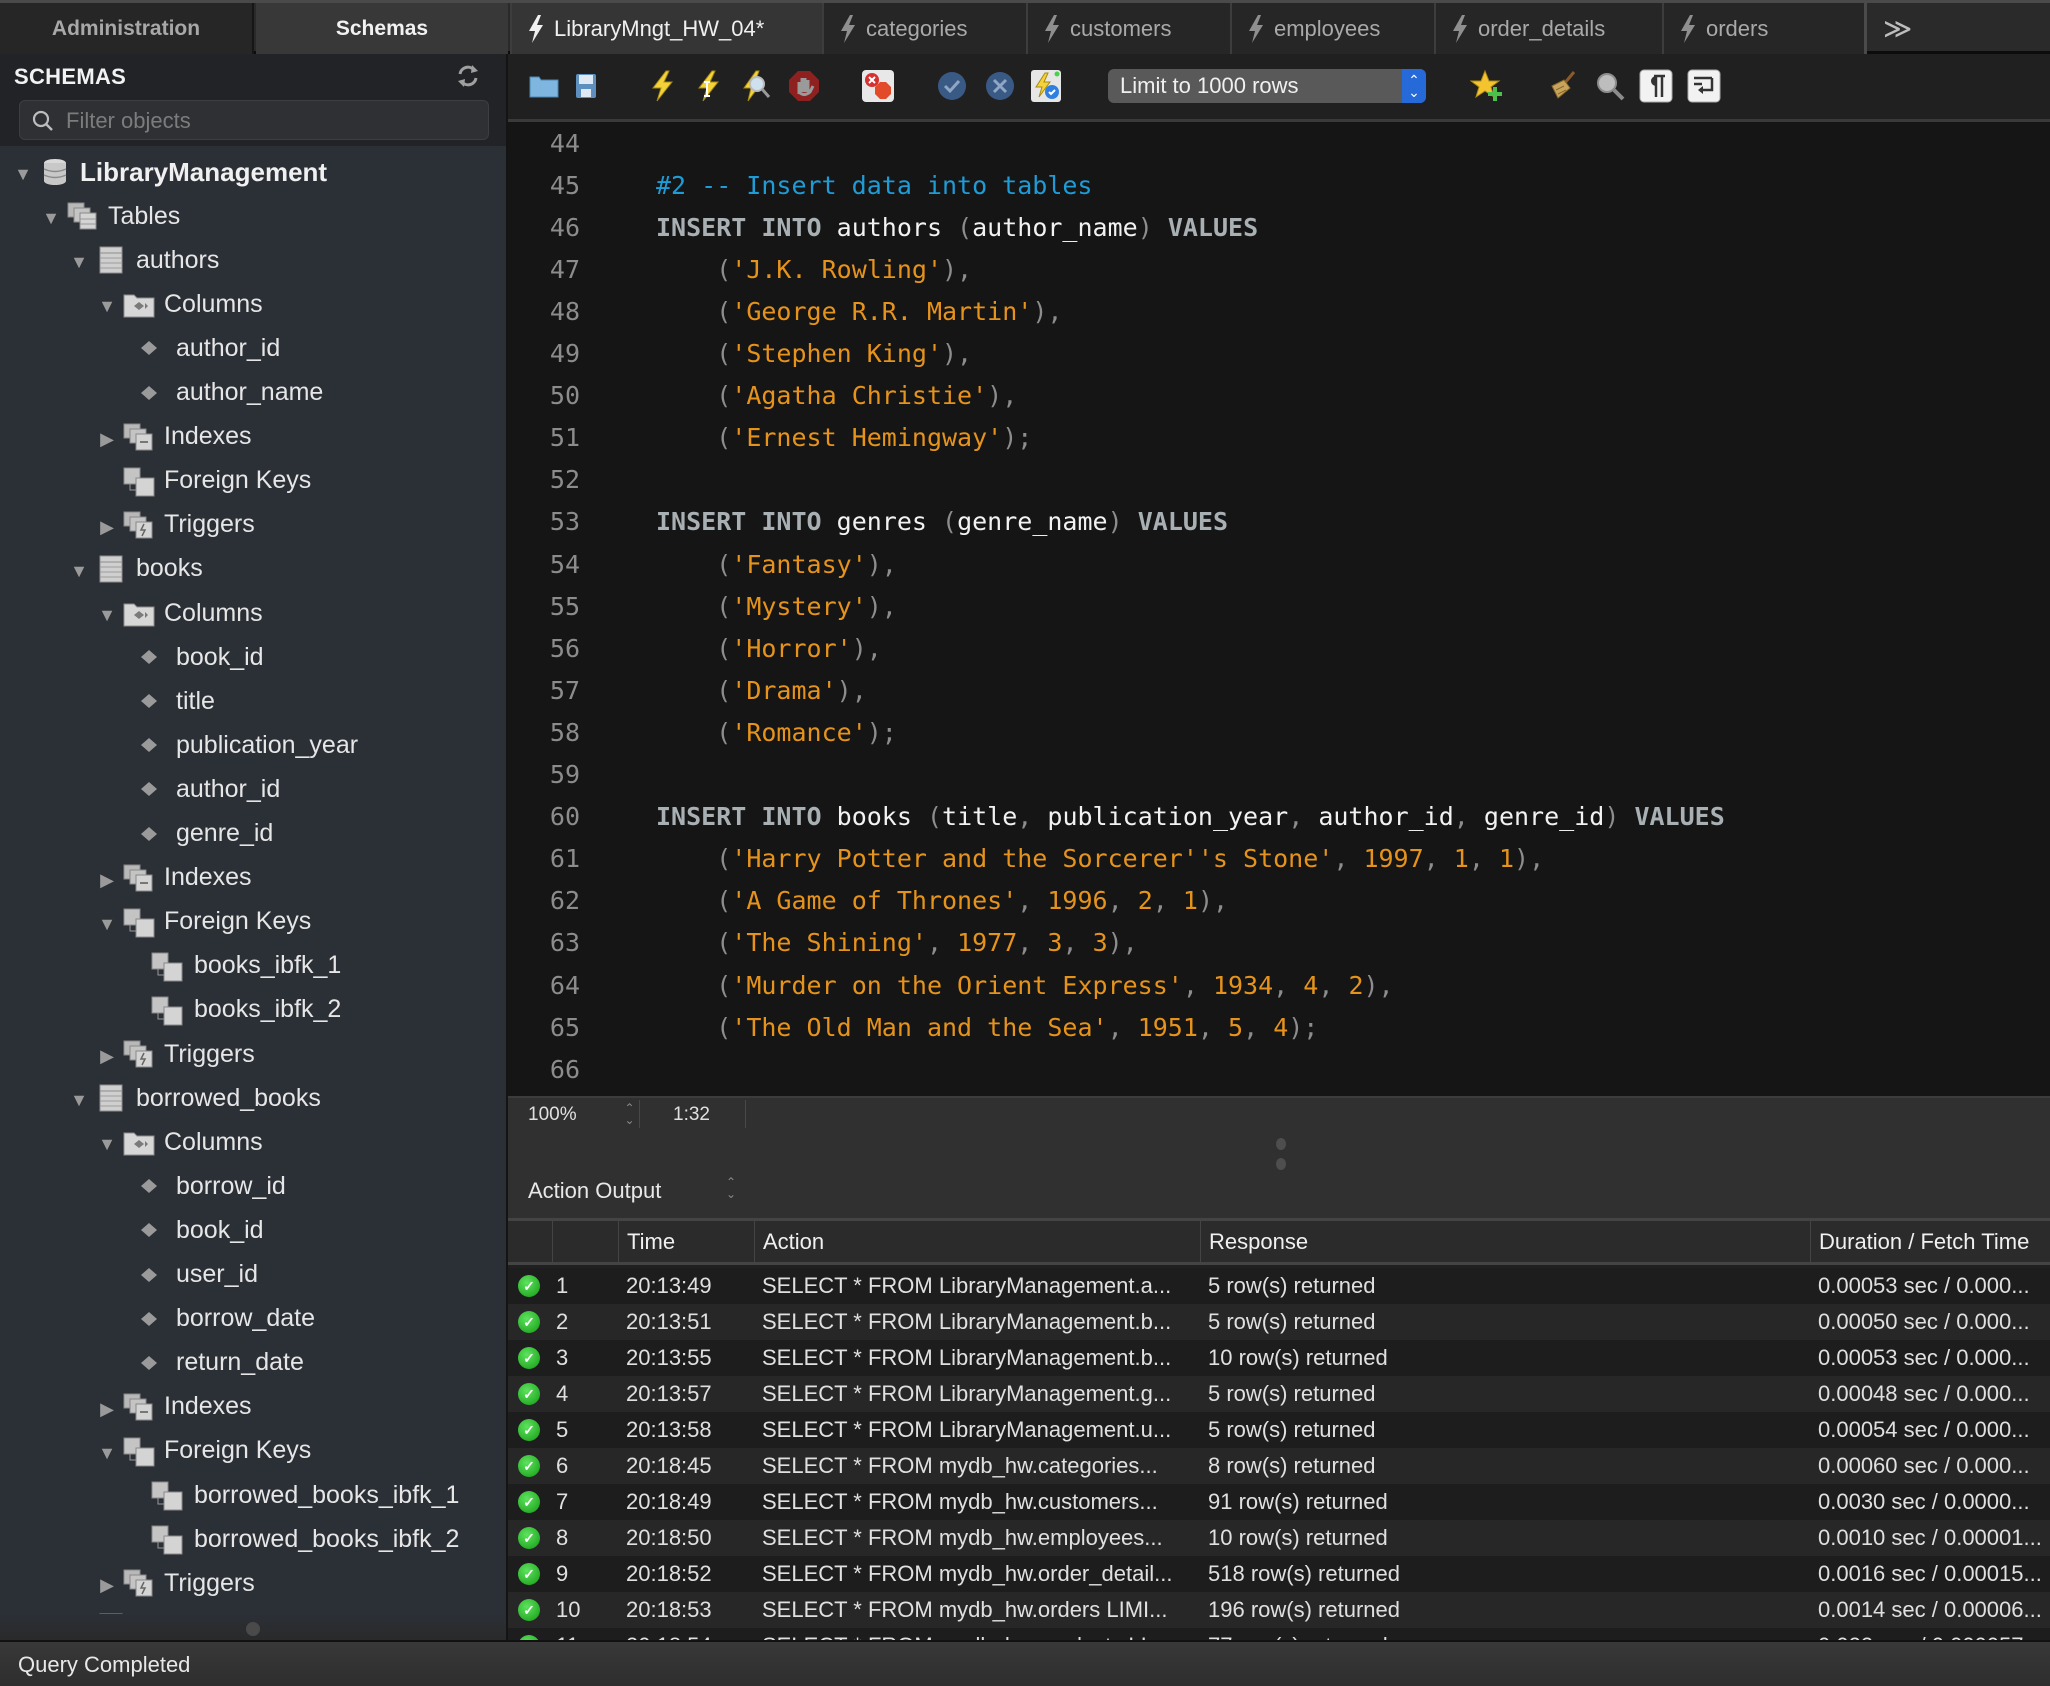 The width and height of the screenshot is (2050, 1686). What do you see at coordinates (253, 701) in the screenshot?
I see `tree-node-column: title` at bounding box center [253, 701].